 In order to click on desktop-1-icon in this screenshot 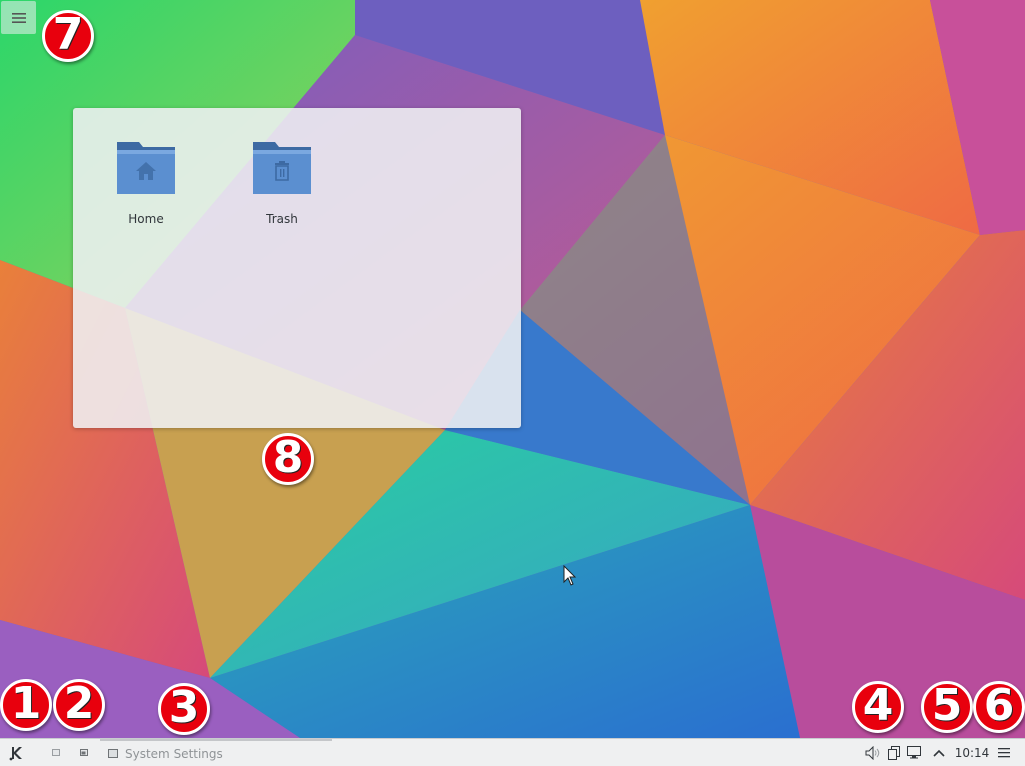, I will do `click(56, 752)`.